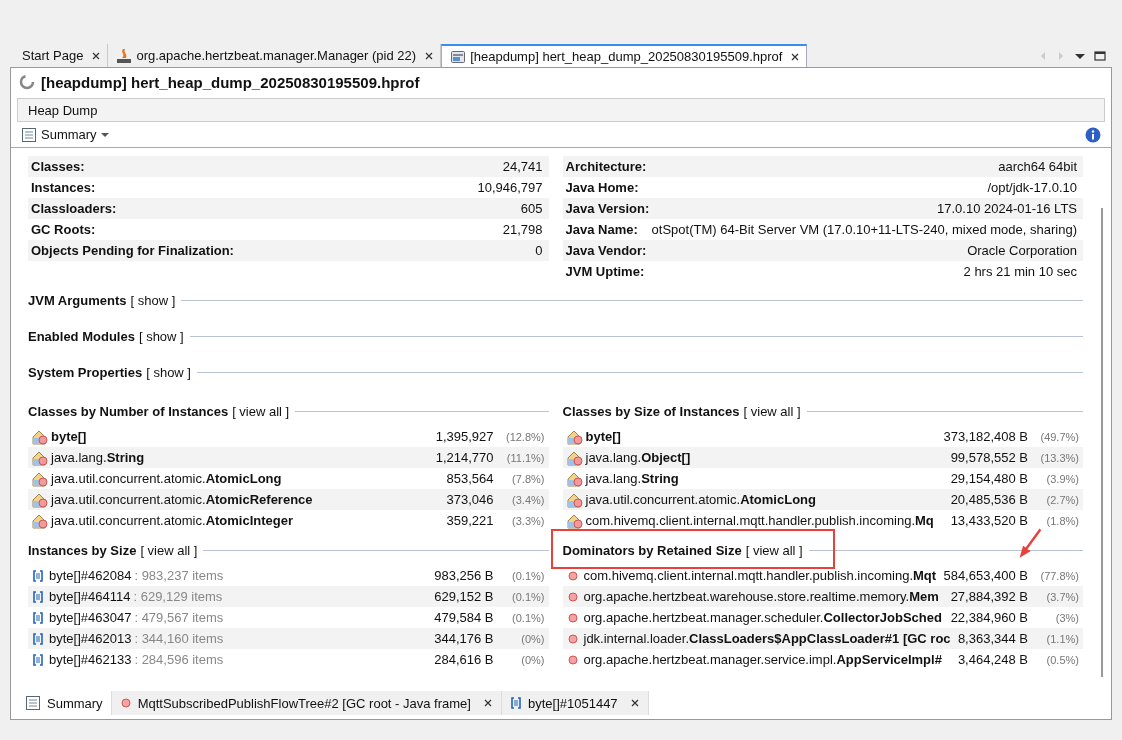 The width and height of the screenshot is (1122, 740). What do you see at coordinates (767, 638) in the screenshot?
I see `class-name: jdk.internal.loader.ClassLoaders$AppClassLoader#1 [GC roc` at bounding box center [767, 638].